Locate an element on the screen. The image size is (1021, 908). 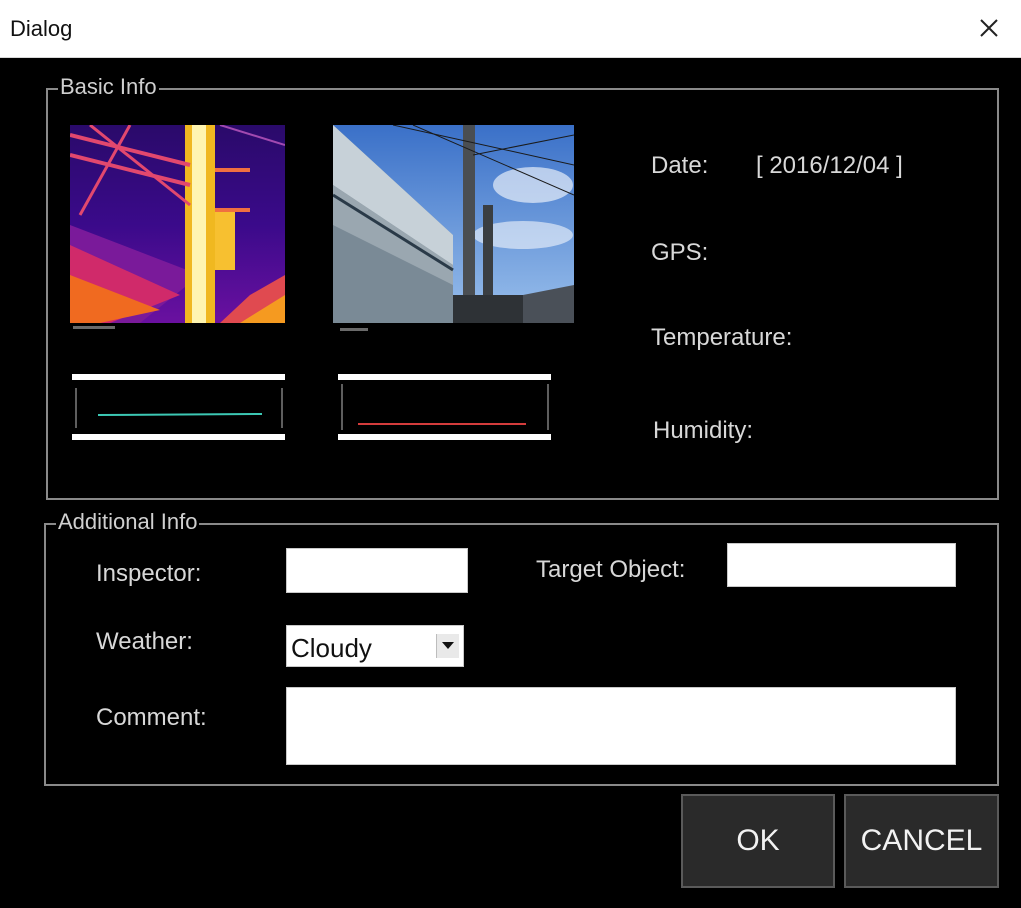
temperature-label: Temperature: is located at coordinates (722, 337).